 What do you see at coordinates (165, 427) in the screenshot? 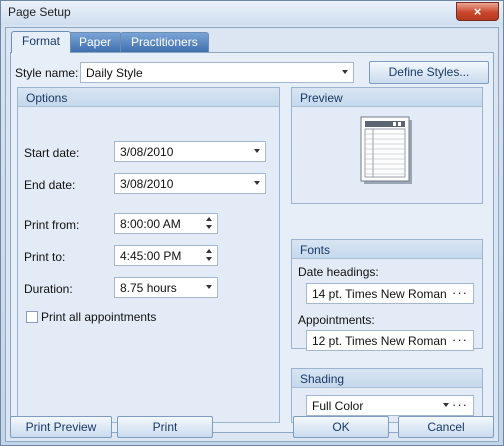
I see `print-button: Print` at bounding box center [165, 427].